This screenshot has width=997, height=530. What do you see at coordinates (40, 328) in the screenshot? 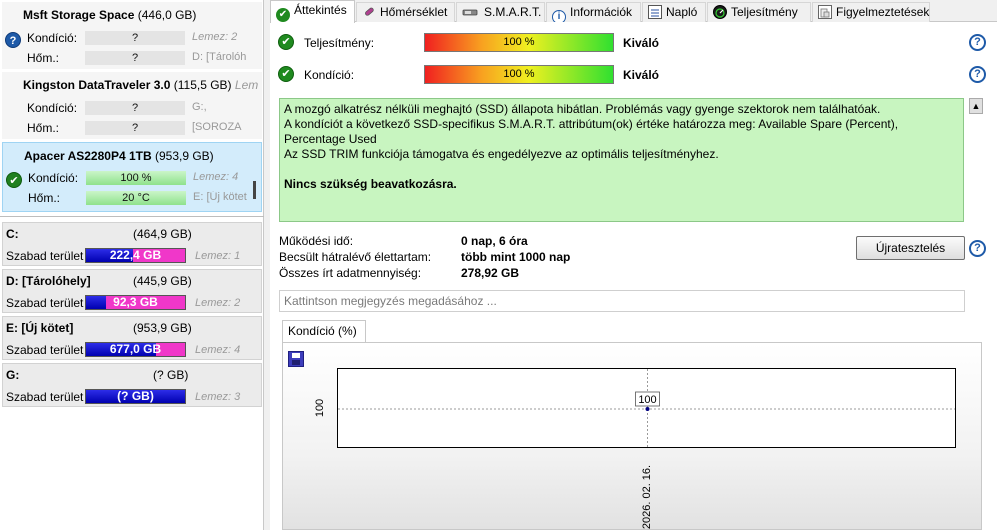
I see `volume-name: E: [Új kötet]` at bounding box center [40, 328].